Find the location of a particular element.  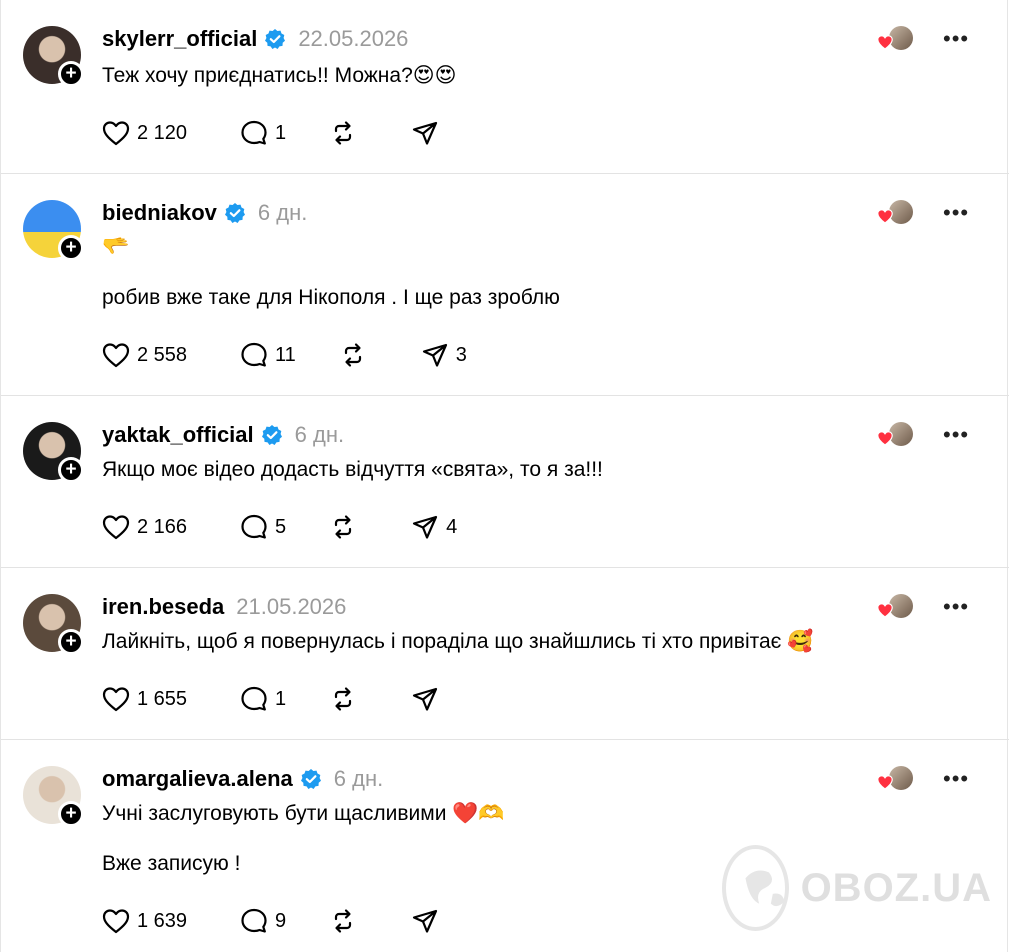

reply-count: 11 is located at coordinates (285, 354).